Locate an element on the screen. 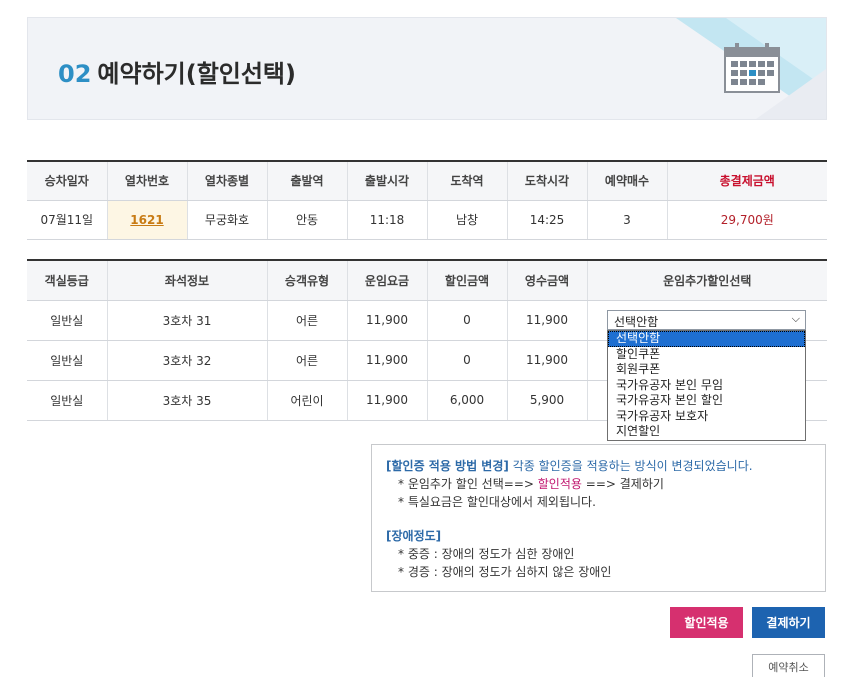 The height and width of the screenshot is (677, 857). notice-change-line: [할인증 적용 방법 변경] 각종 할인증을 적용하는 방식이 변경되었습니다. is located at coordinates (598, 466).